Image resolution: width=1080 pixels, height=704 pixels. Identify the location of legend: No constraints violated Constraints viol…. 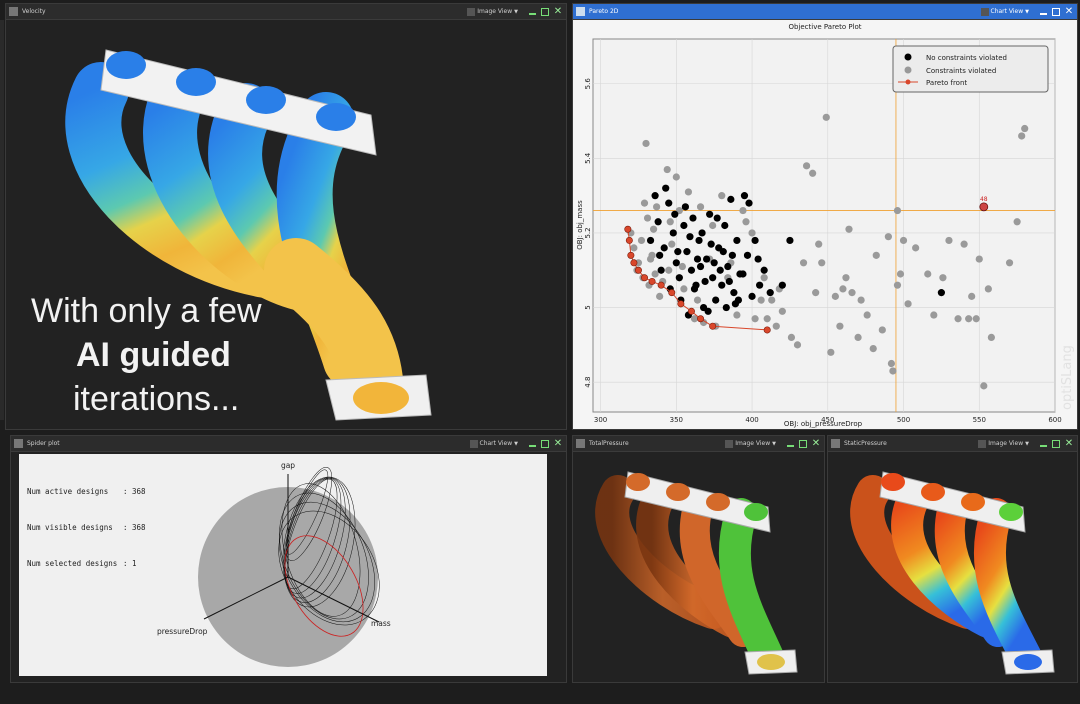
(970, 69).